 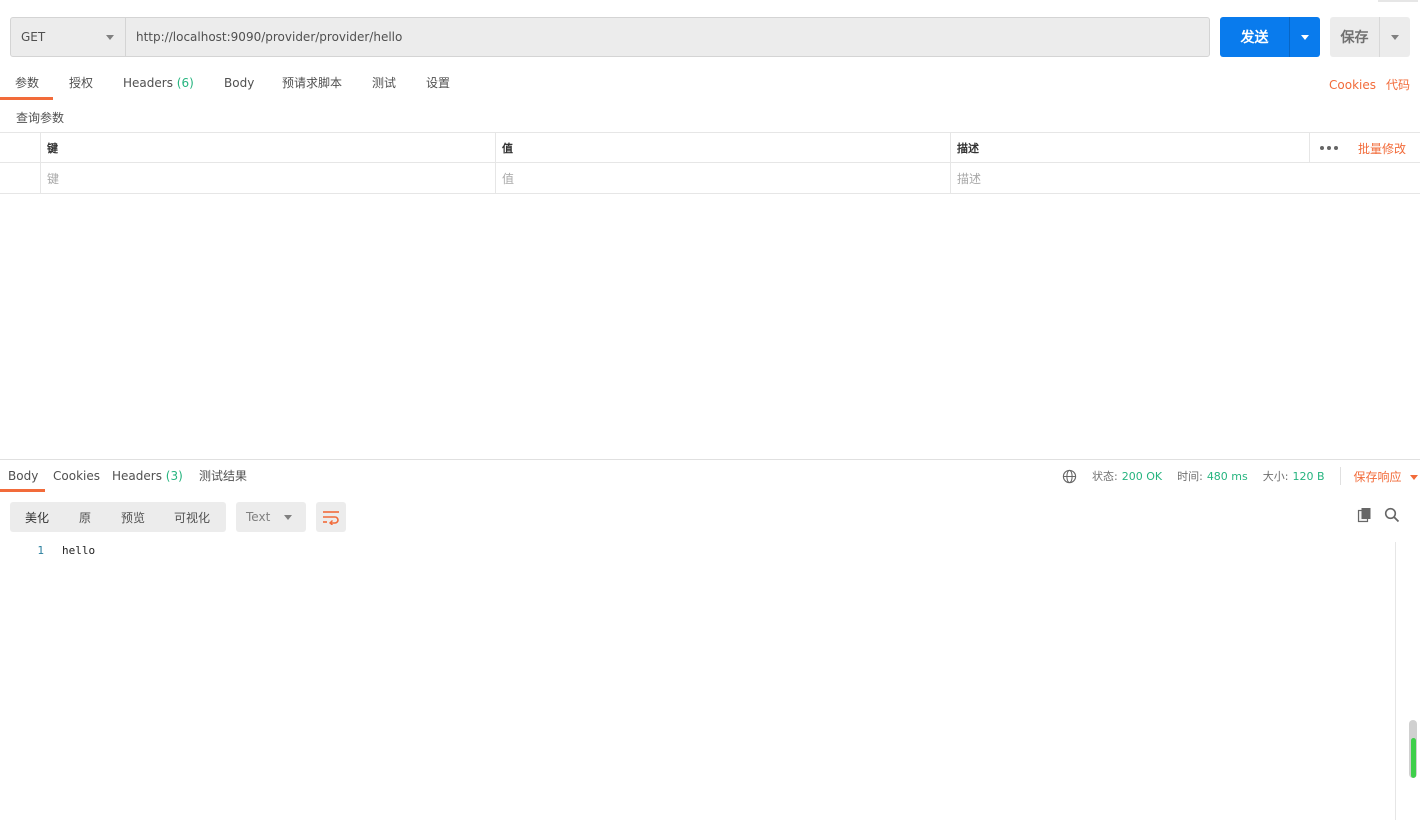 I want to click on tab-label: 预请求脚本, so click(x=312, y=83).